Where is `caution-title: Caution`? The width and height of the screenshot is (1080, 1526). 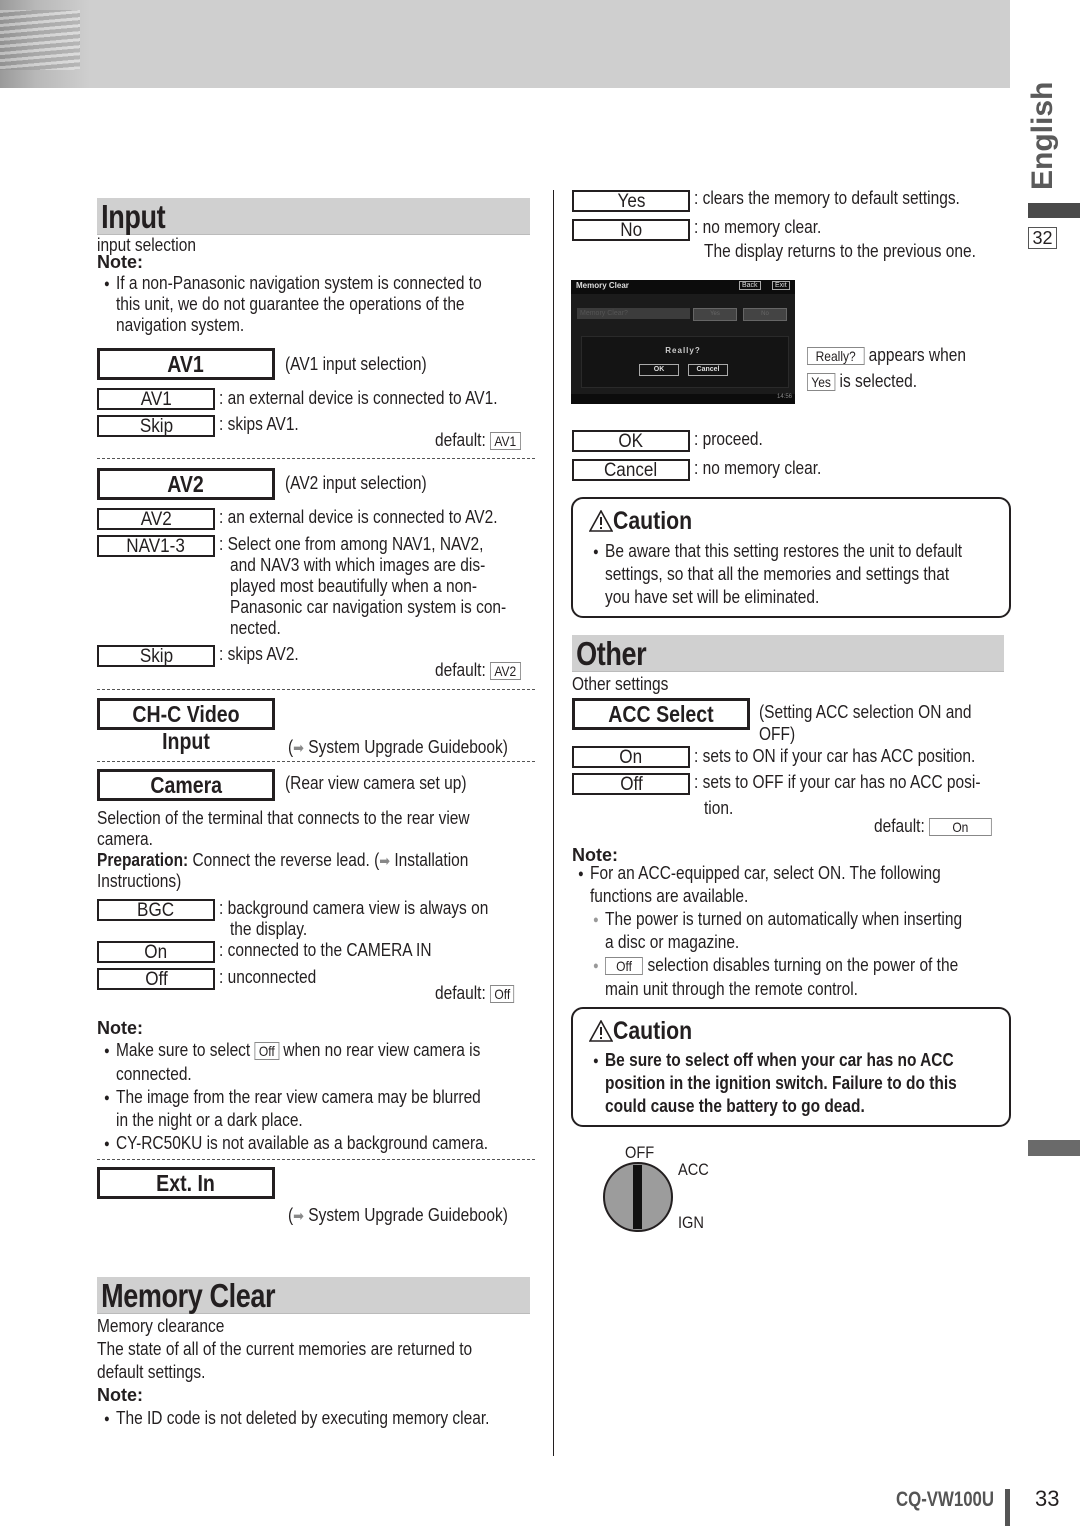
caution-title: Caution is located at coordinates (653, 1031).